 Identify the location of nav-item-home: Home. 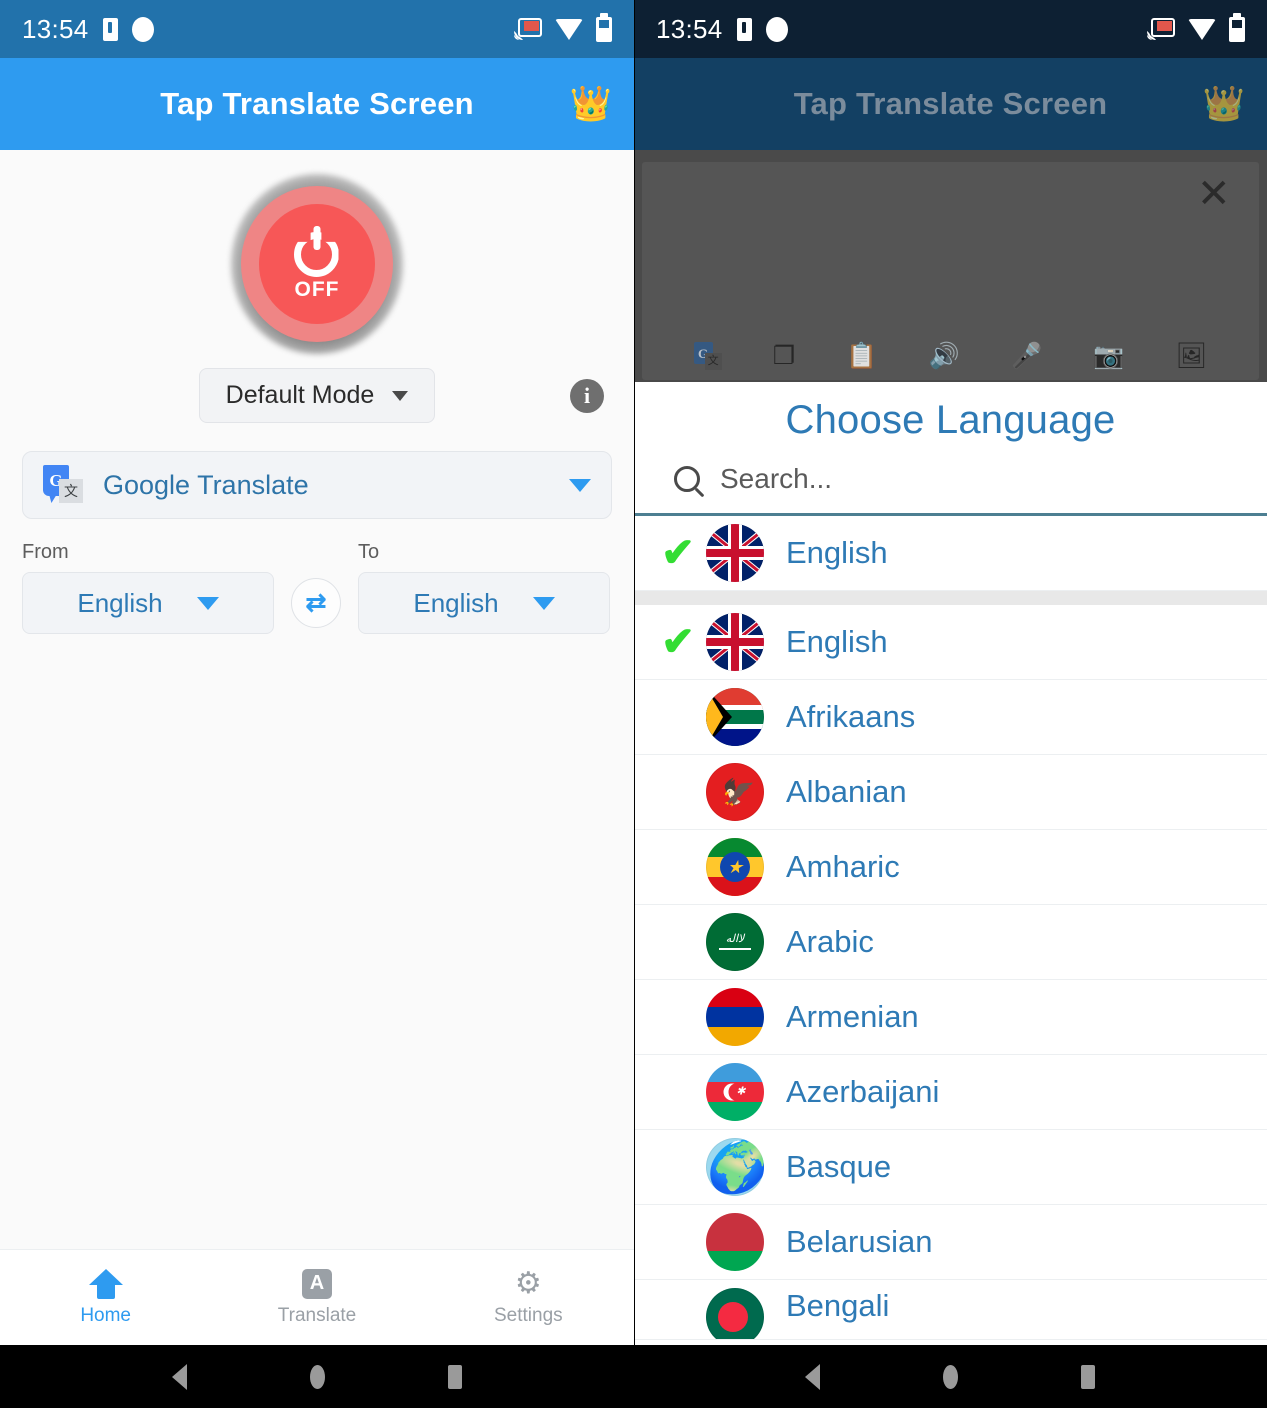
(105, 1297).